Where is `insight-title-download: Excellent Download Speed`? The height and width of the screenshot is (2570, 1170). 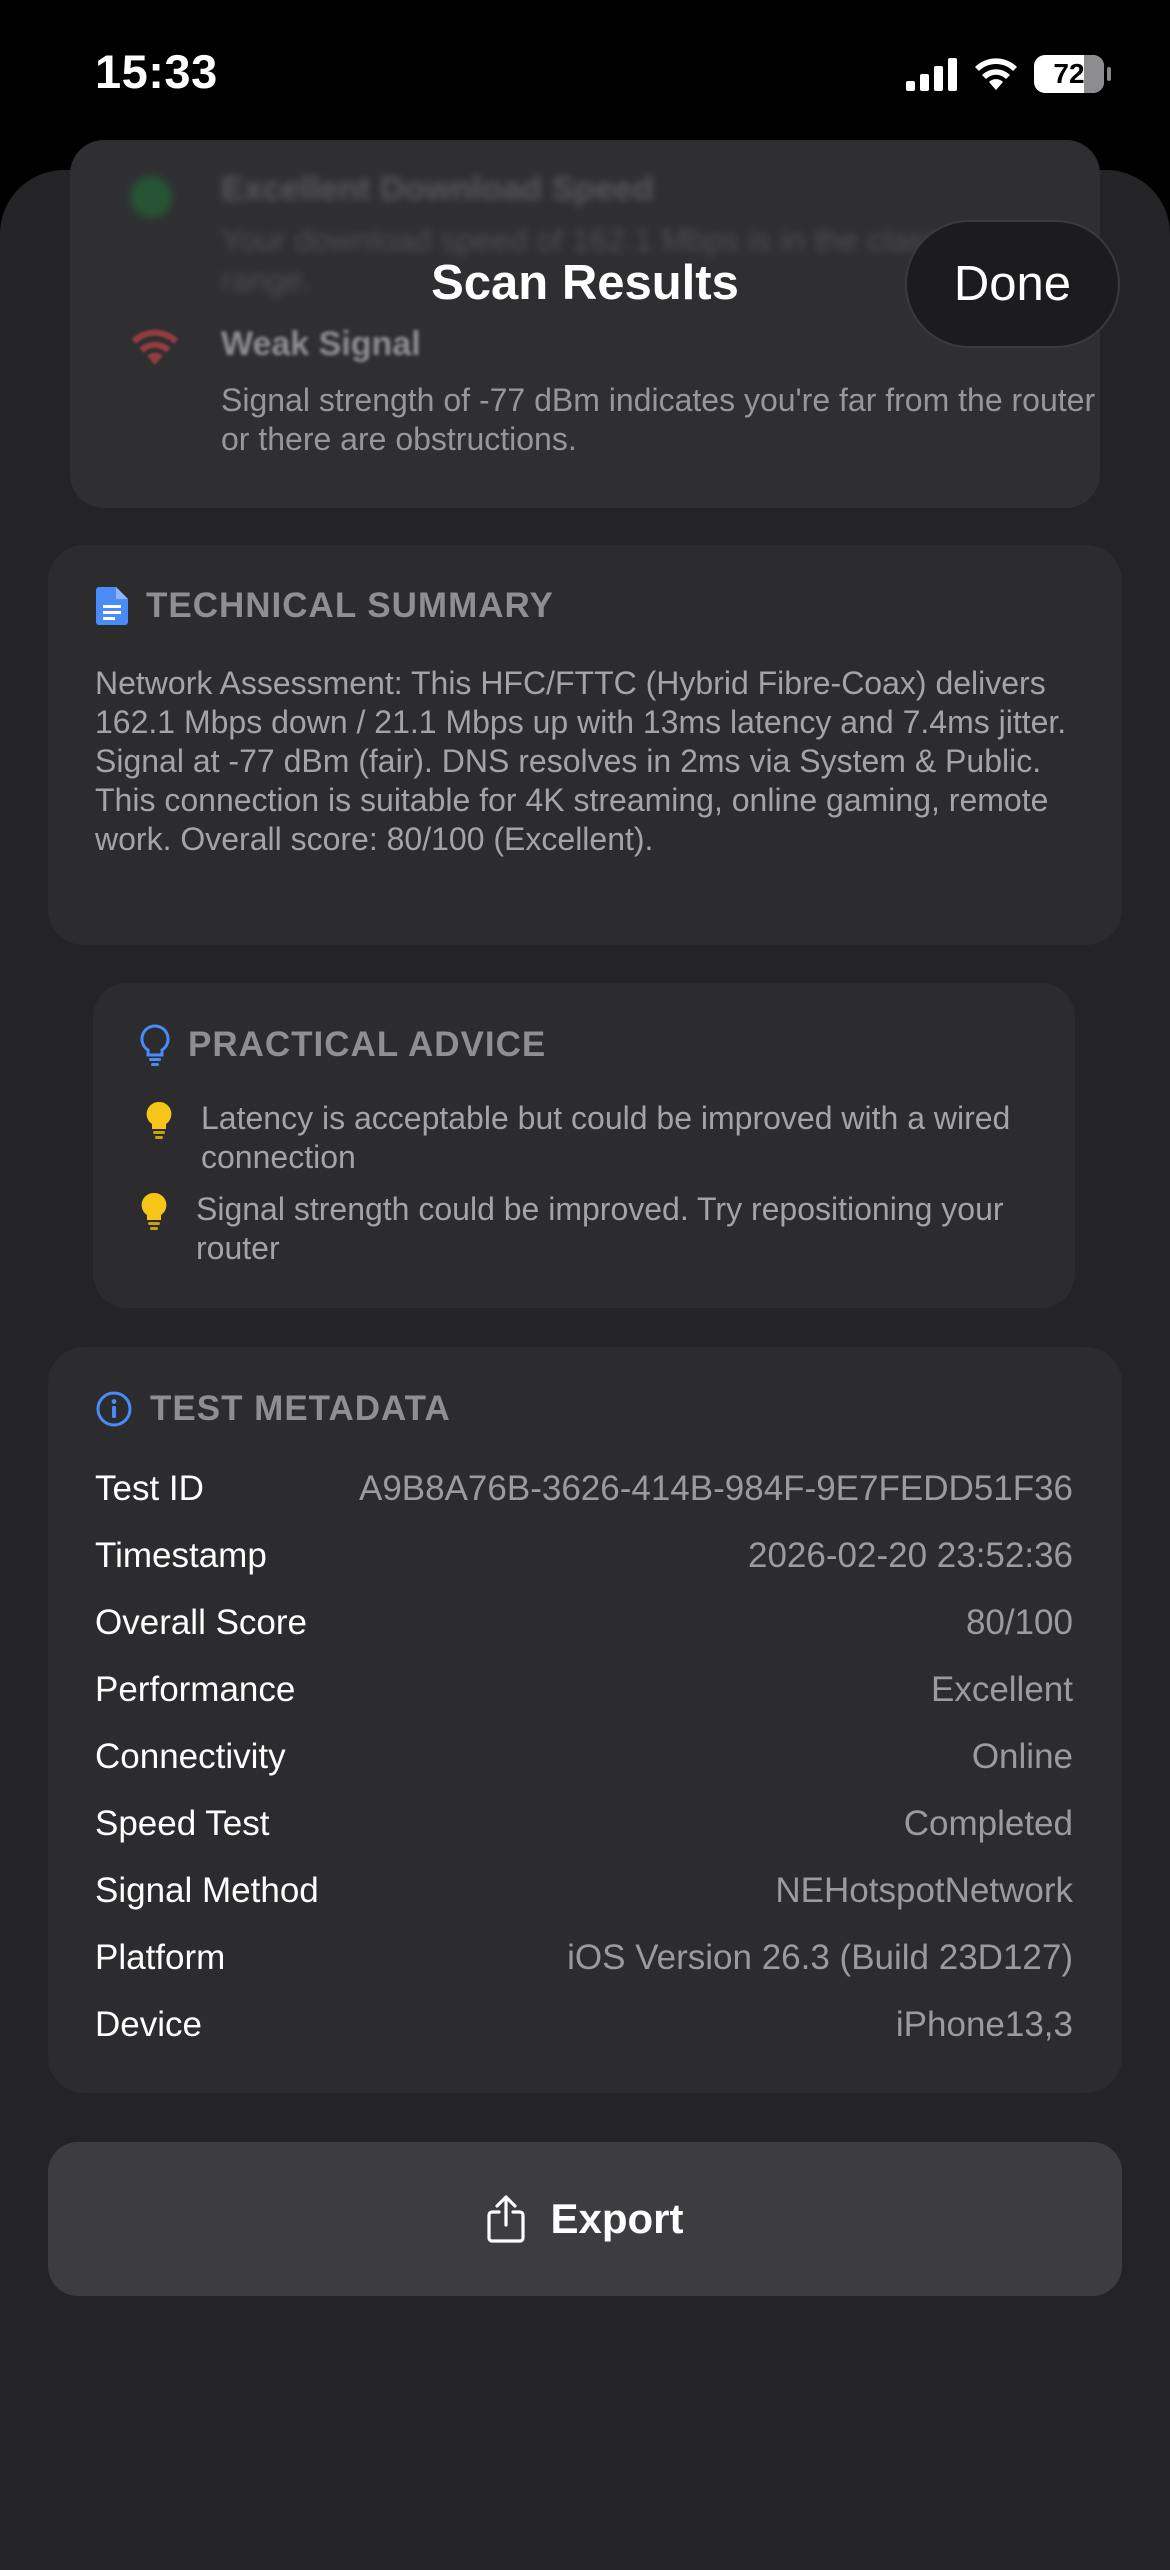 insight-title-download: Excellent Download Speed is located at coordinates (437, 189).